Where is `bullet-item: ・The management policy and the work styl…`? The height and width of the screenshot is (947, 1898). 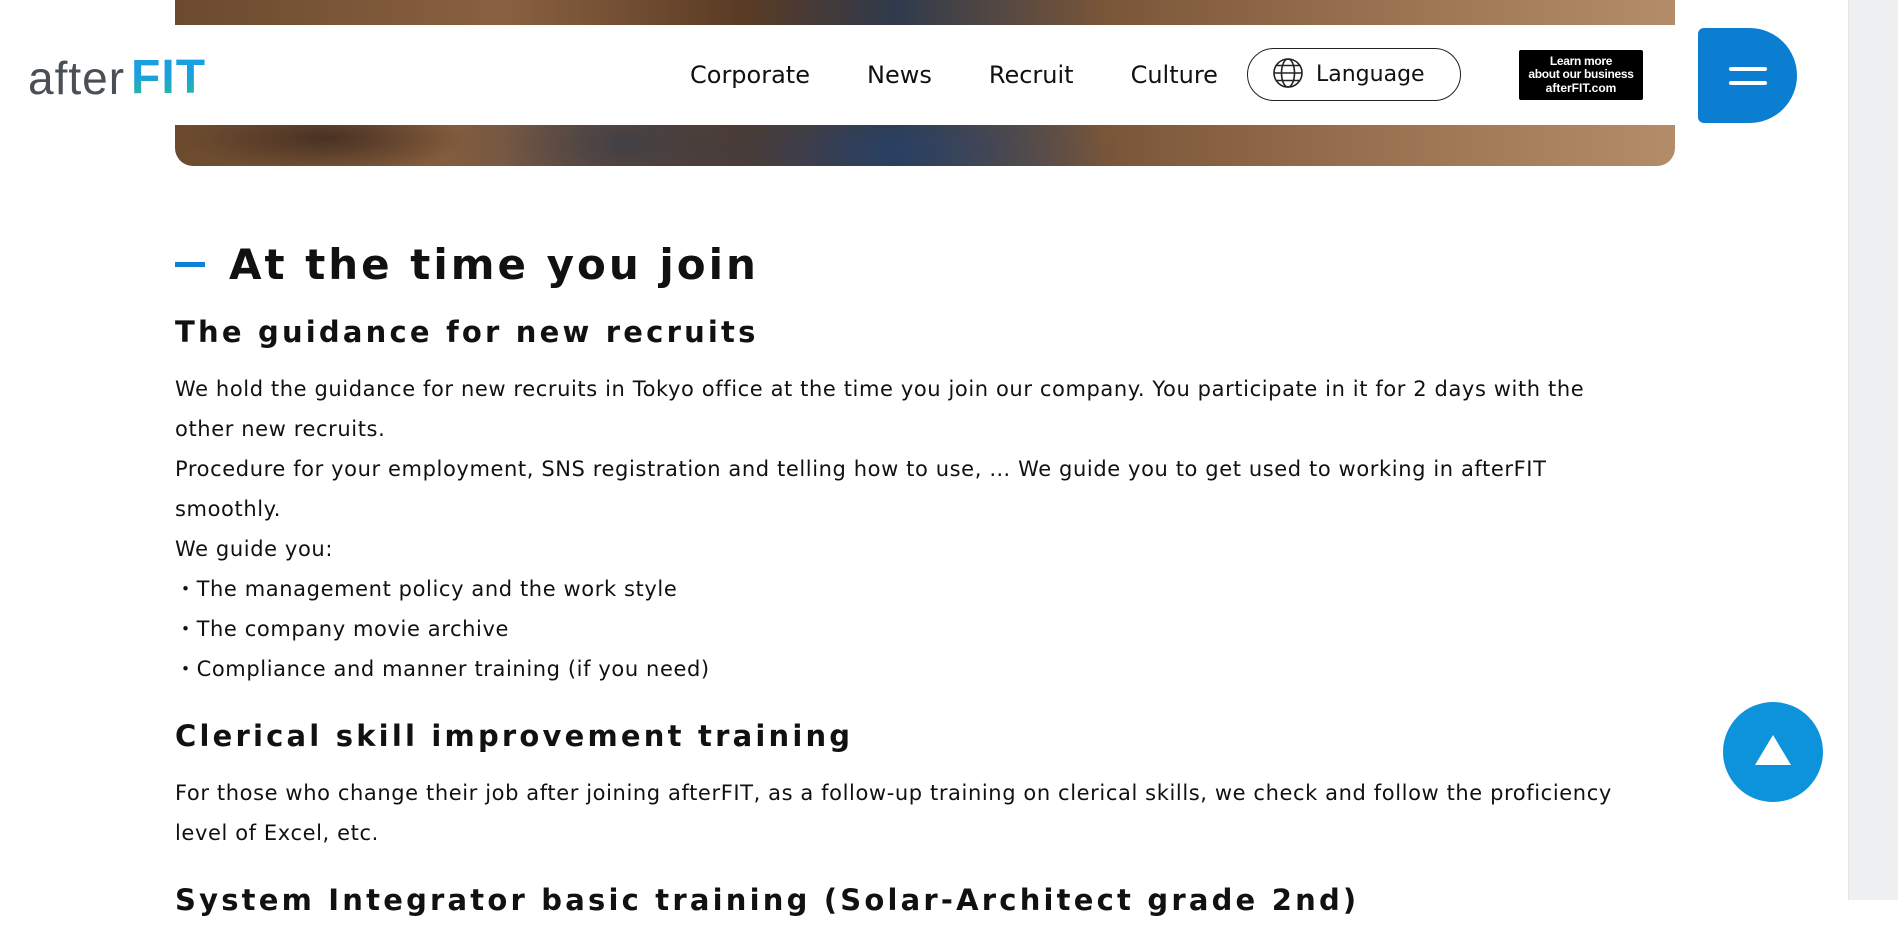 bullet-item: ・The management policy and the work styl… is located at coordinates (426, 589).